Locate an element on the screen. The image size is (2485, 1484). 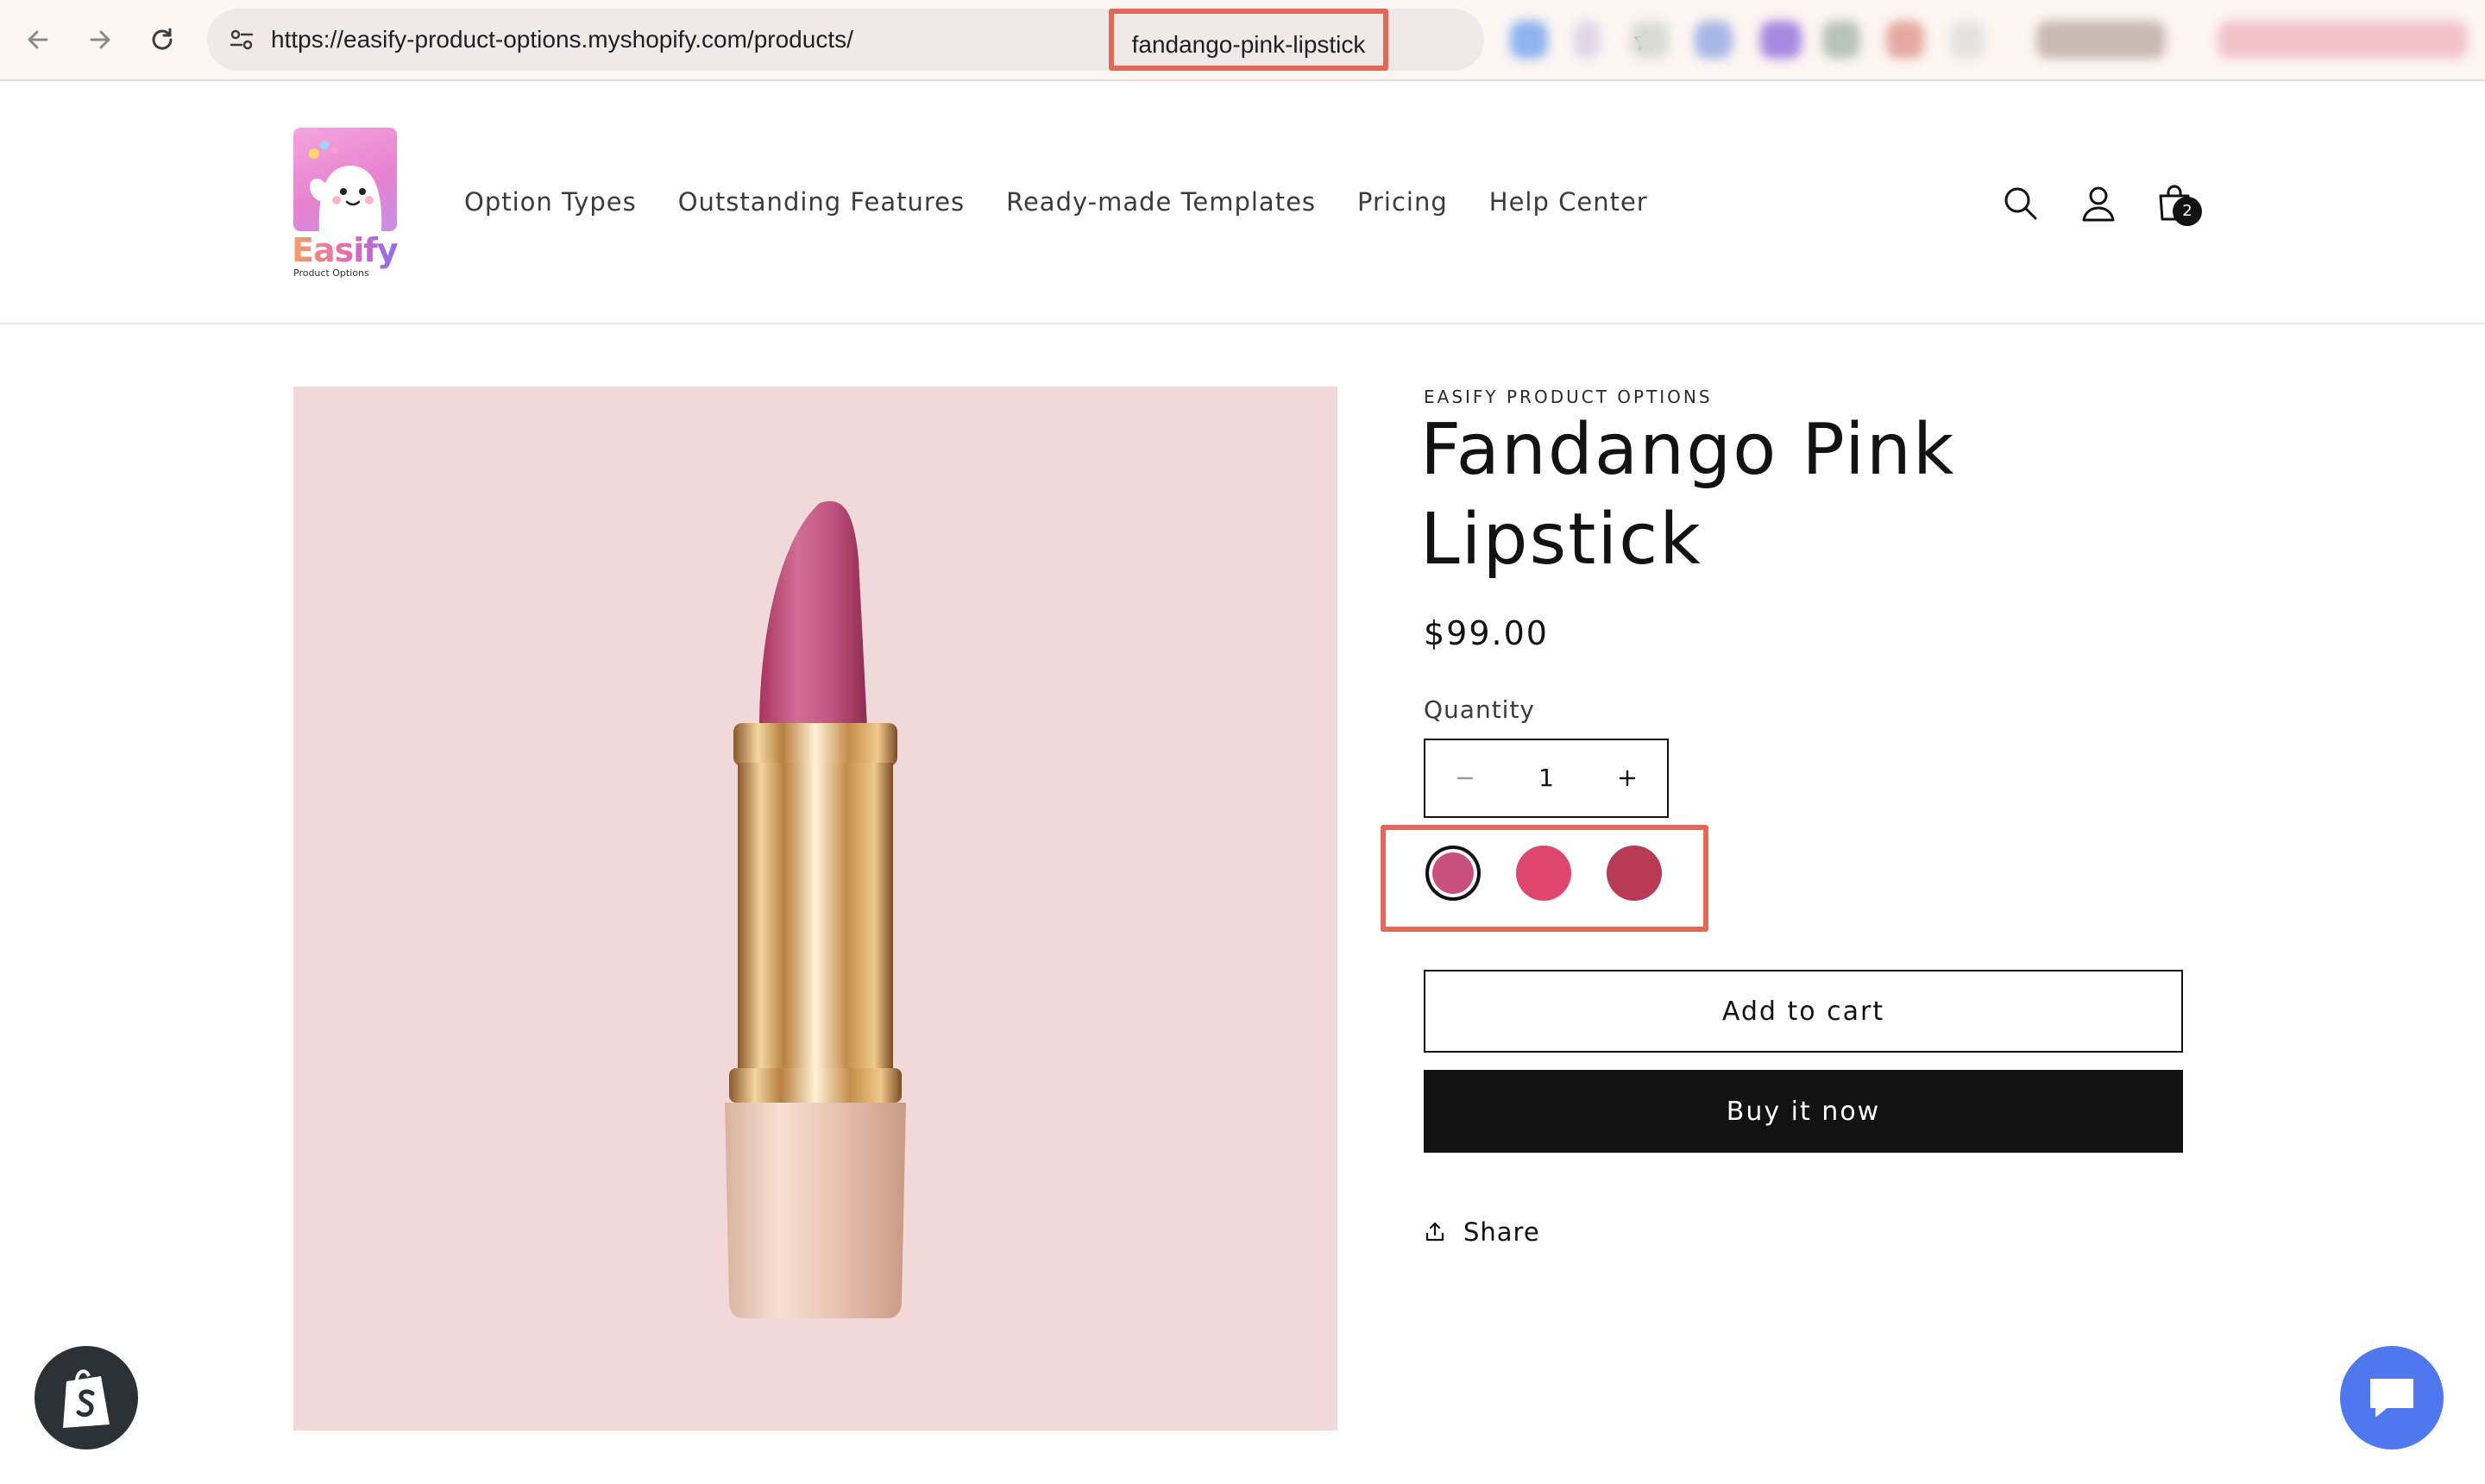
store-logo: Easify Product Options is located at coordinates (345, 203).